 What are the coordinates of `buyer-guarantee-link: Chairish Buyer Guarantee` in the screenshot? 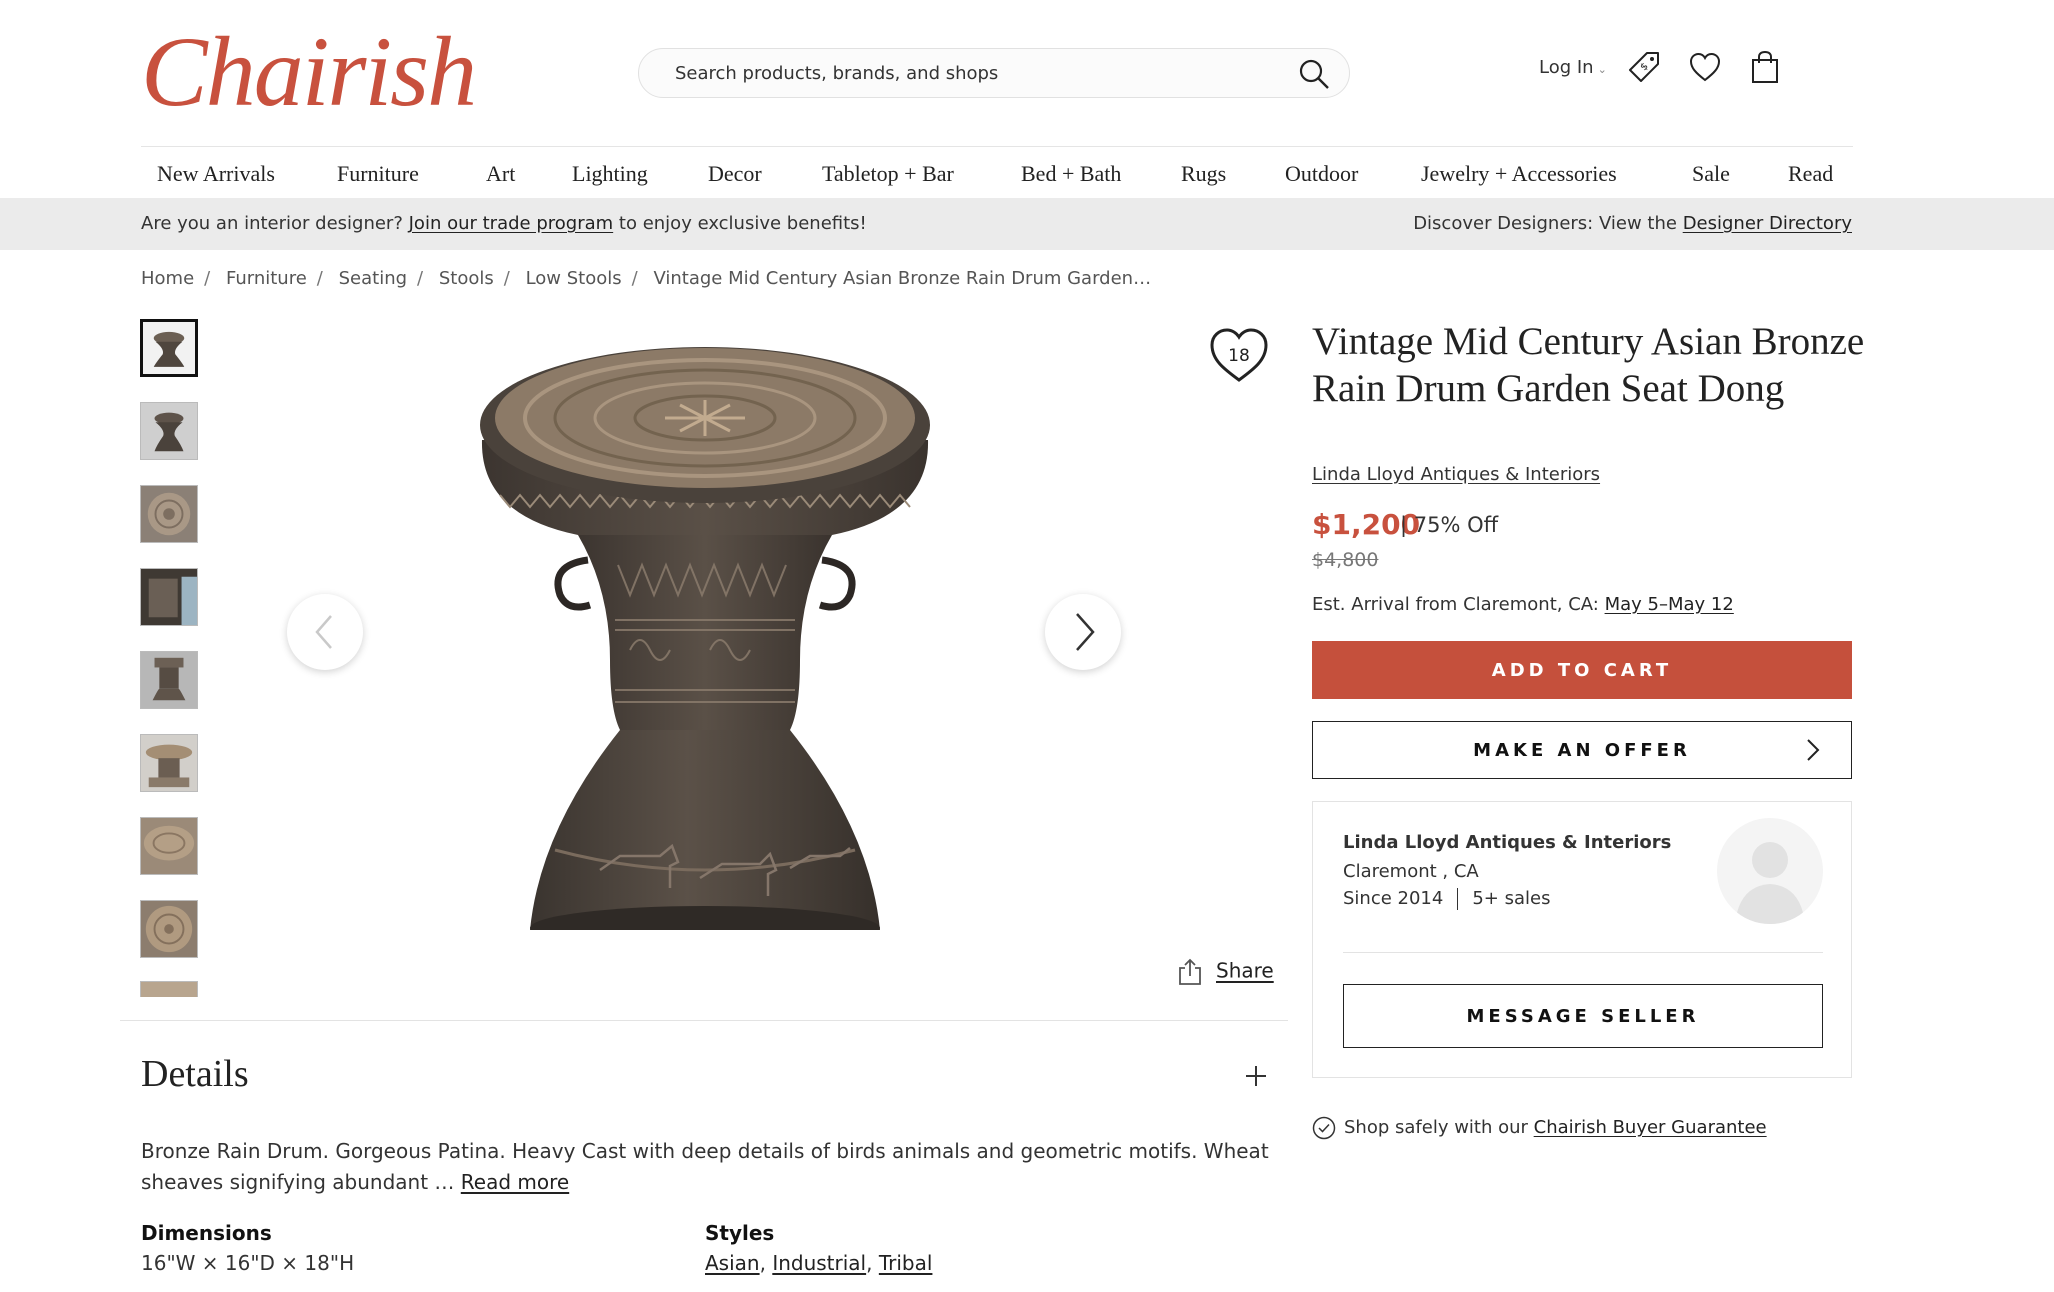 It's located at (1650, 1127).